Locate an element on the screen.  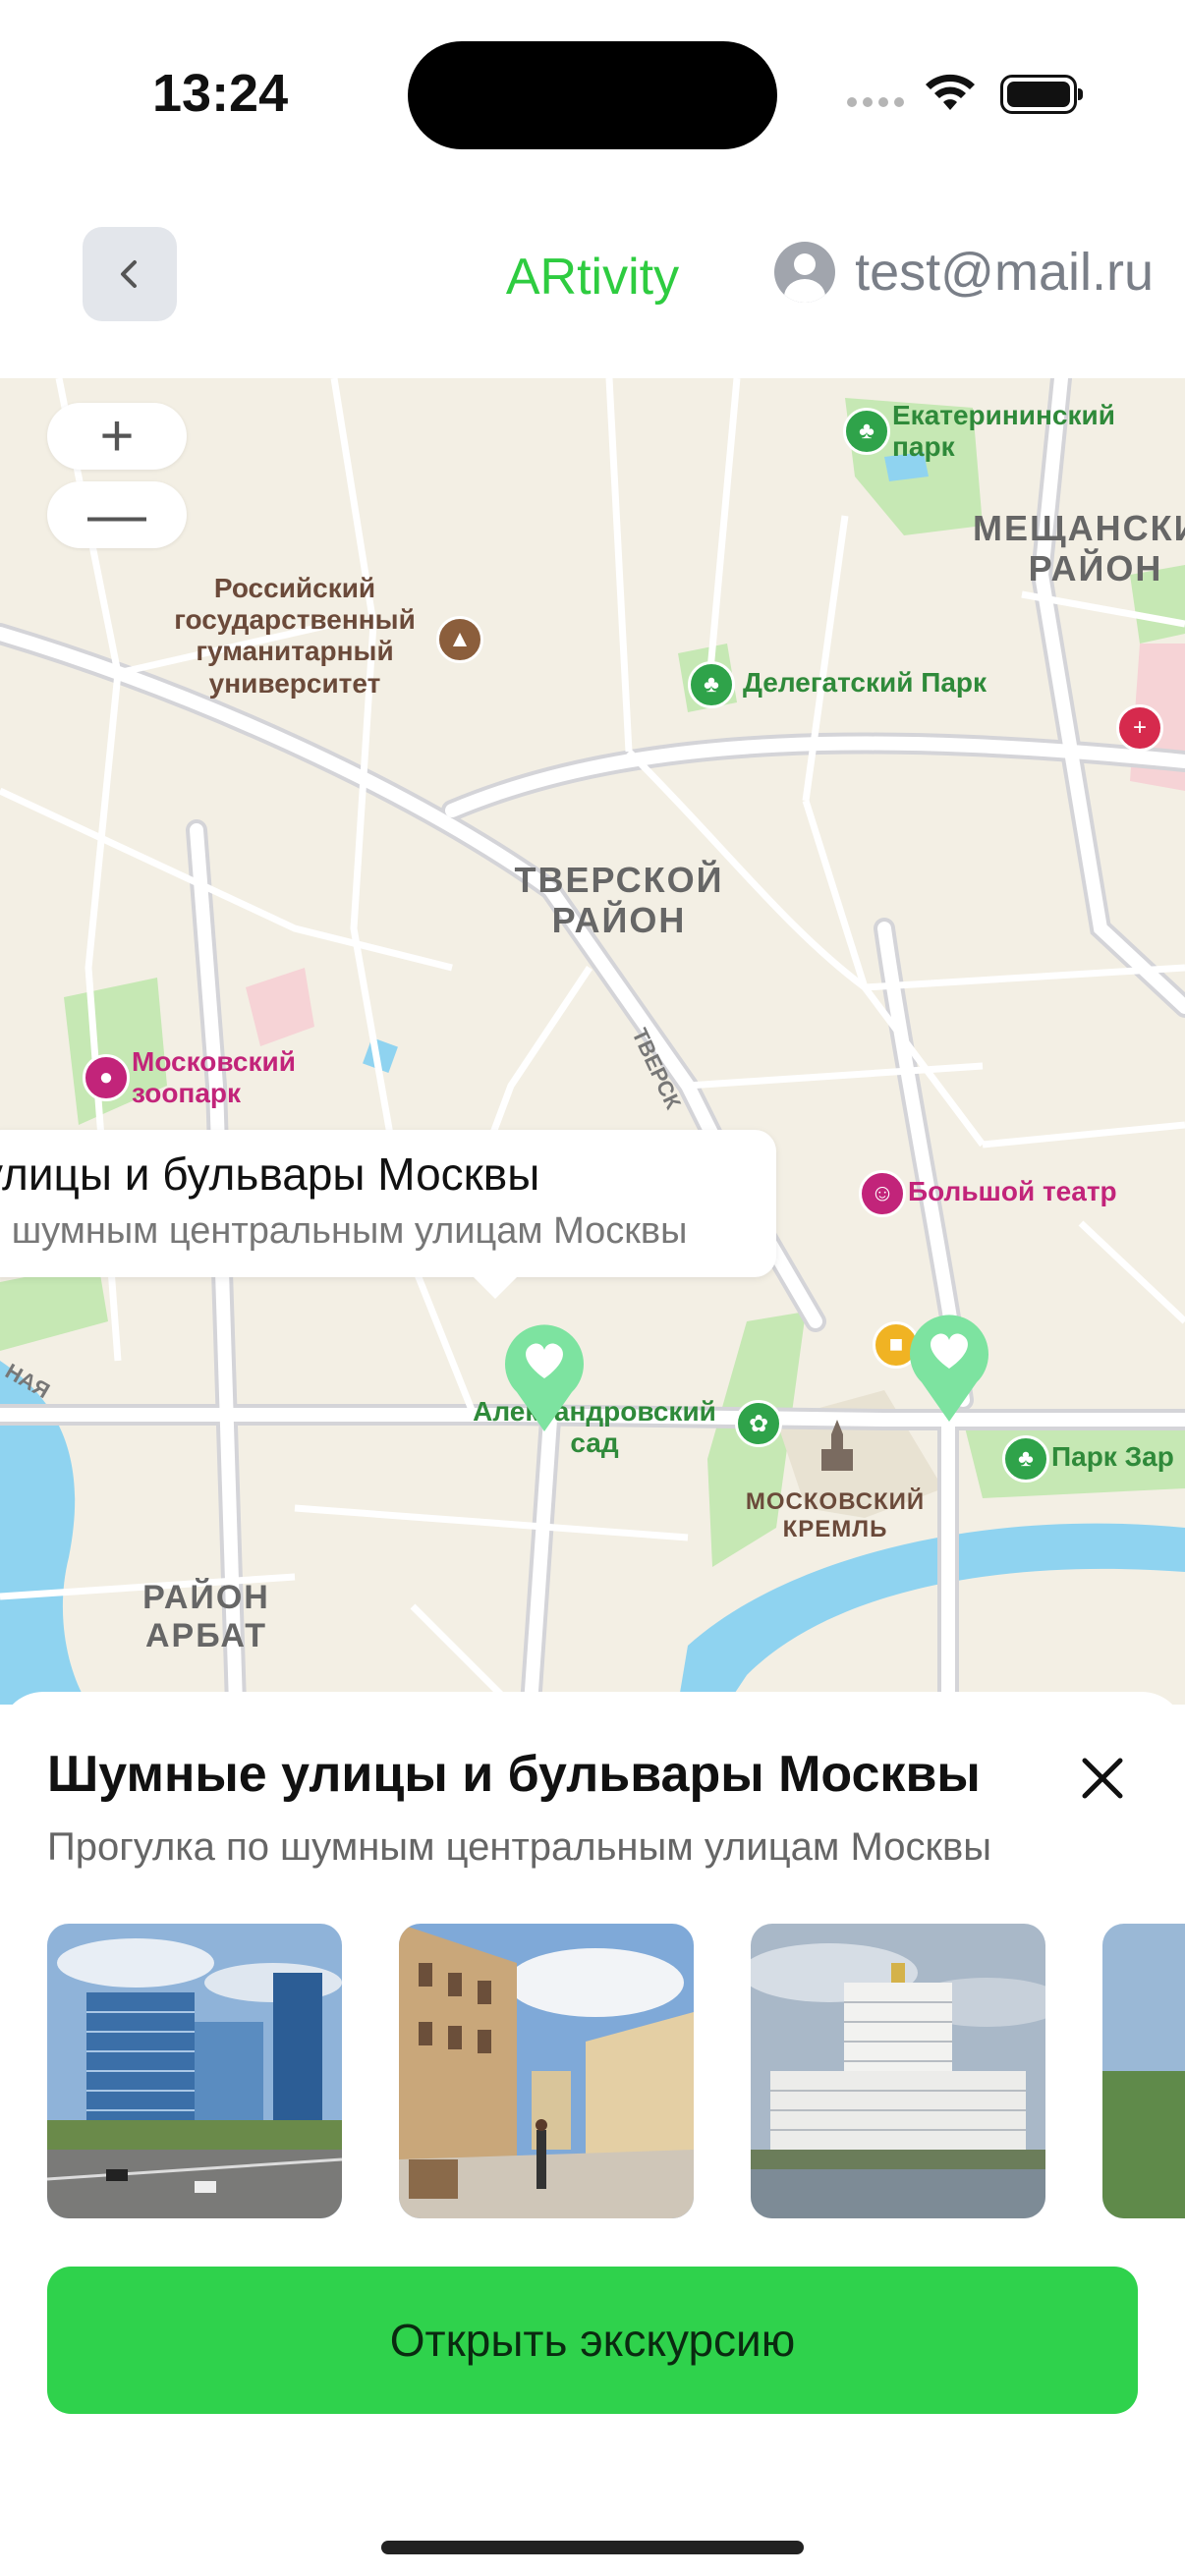
photo-carousel is located at coordinates (616, 2071).